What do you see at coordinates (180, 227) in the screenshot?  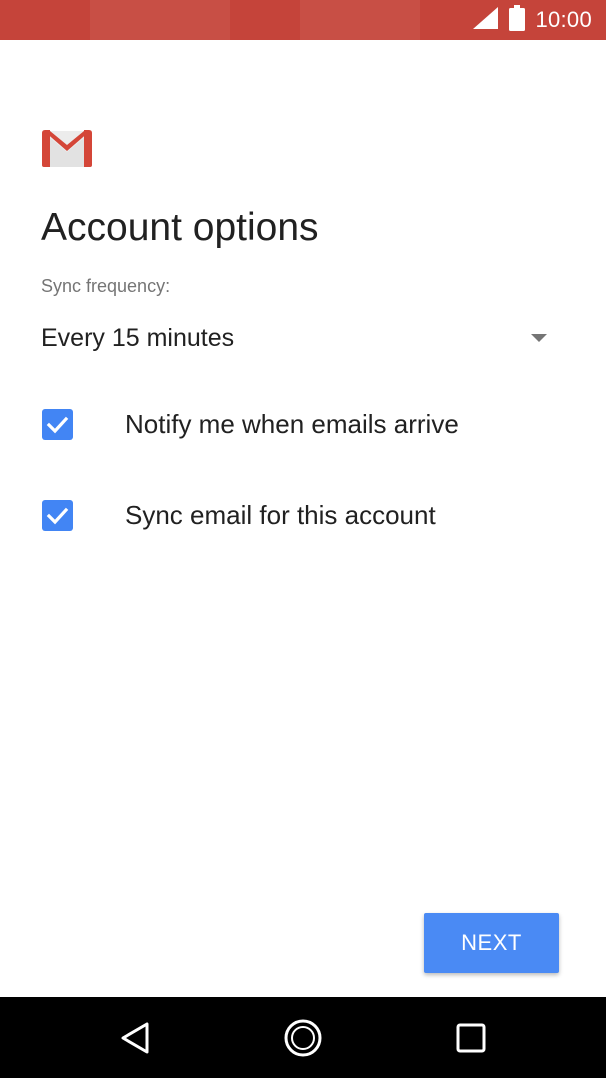 I see `page-title: Account options` at bounding box center [180, 227].